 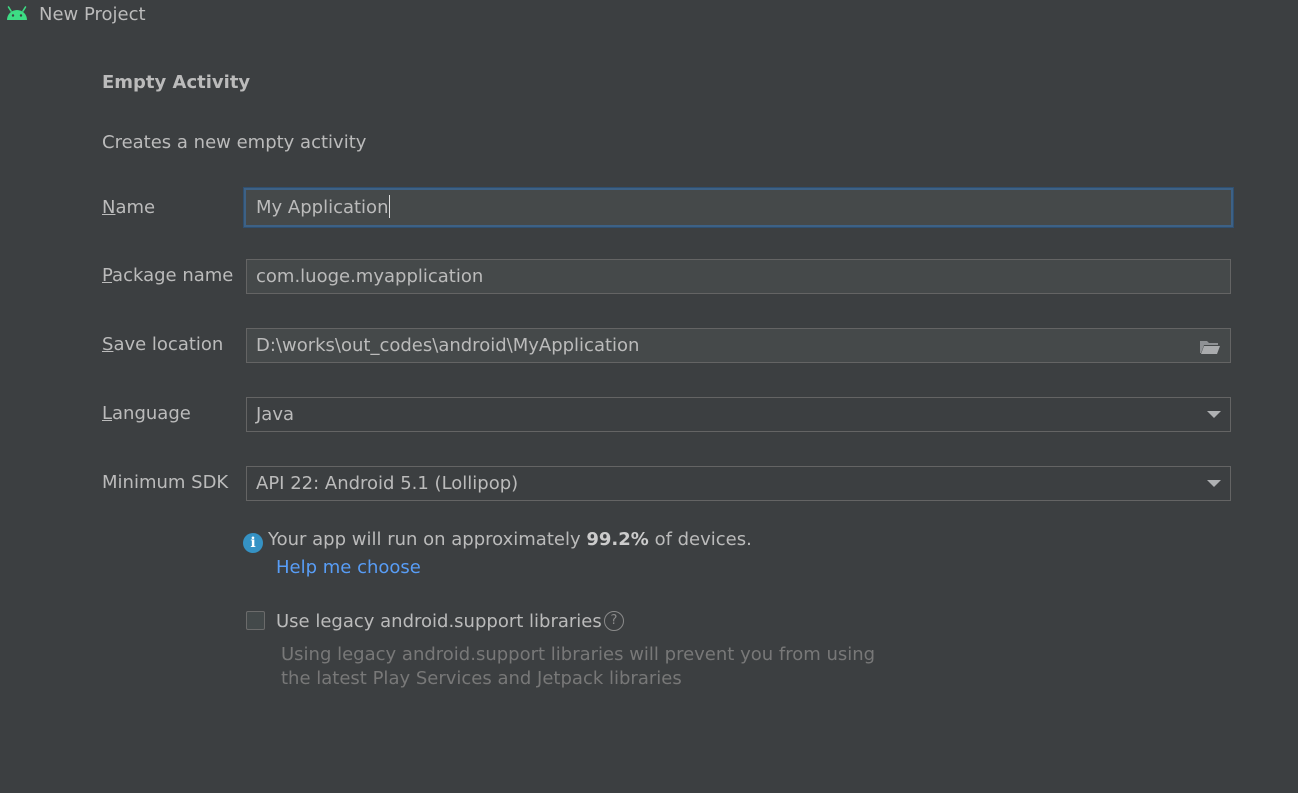 I want to click on package-name-label-mnemonic: P, so click(x=107, y=275).